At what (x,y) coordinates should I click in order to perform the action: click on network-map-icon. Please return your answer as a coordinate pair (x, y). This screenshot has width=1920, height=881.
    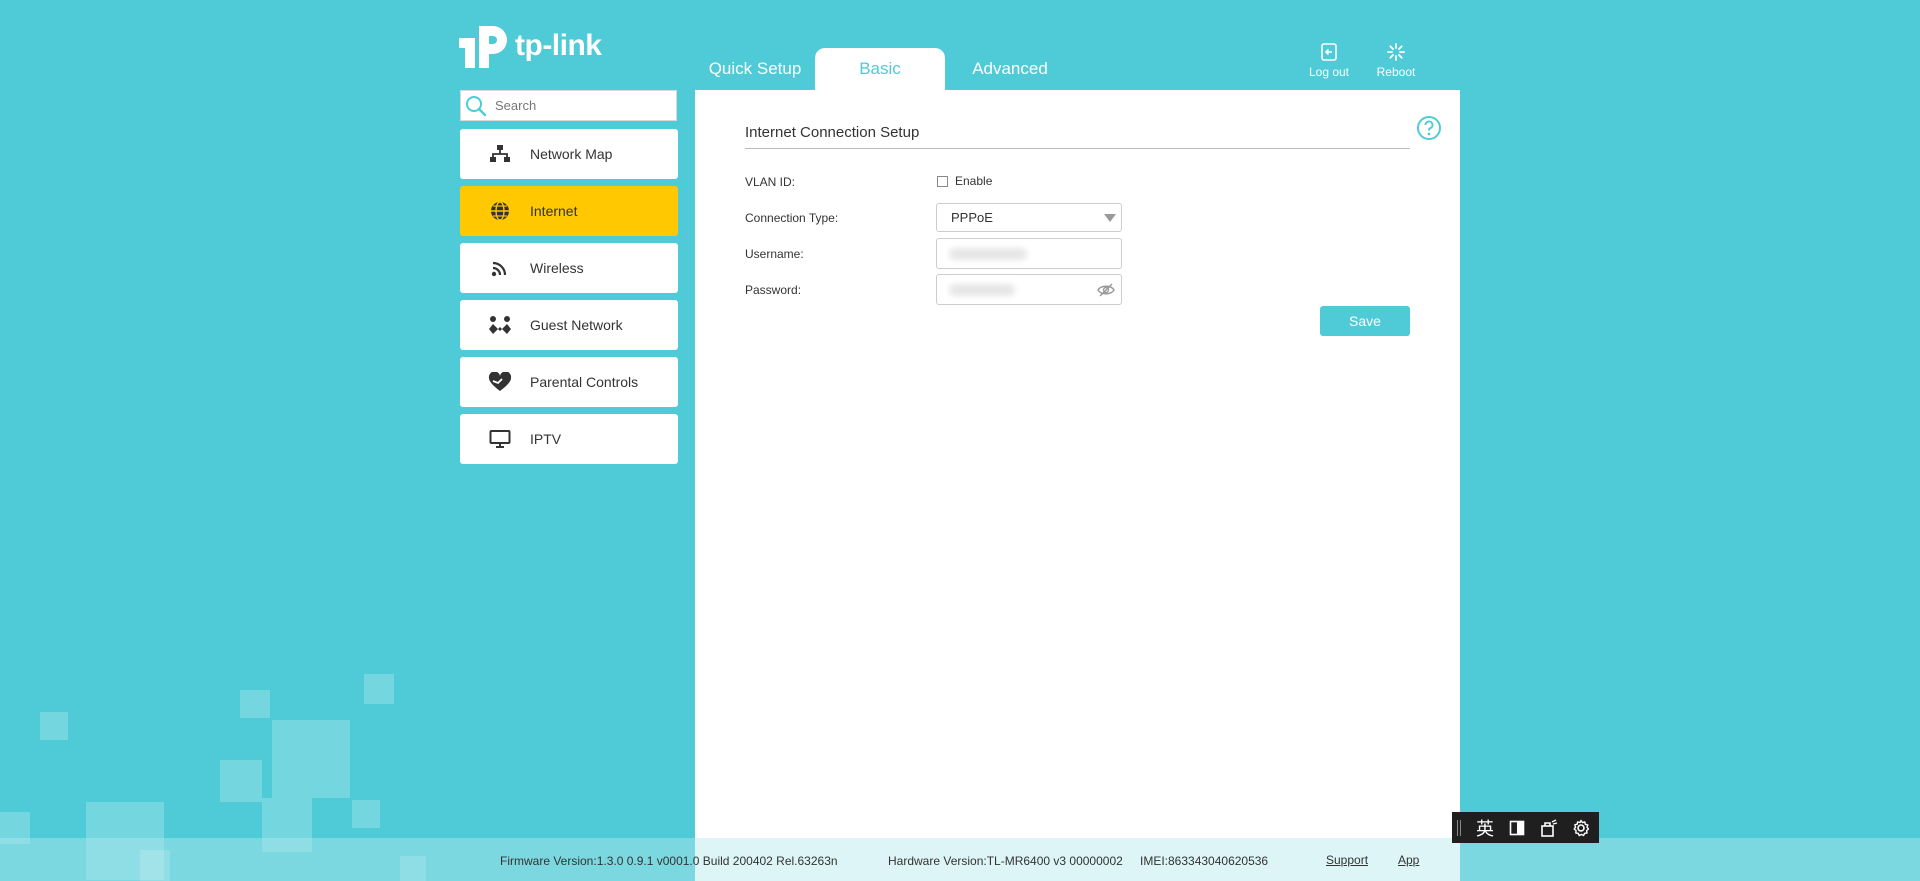
    Looking at the image, I should click on (500, 154).